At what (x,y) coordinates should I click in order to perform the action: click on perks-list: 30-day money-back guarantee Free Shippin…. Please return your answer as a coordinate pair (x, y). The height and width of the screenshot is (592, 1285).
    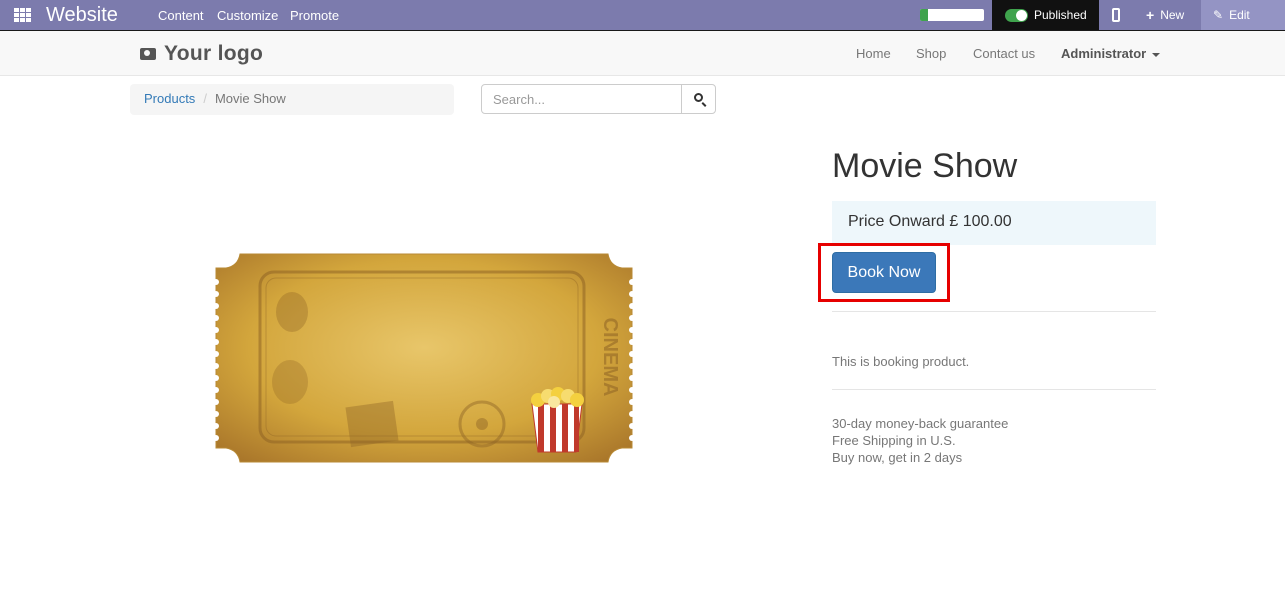
    Looking at the image, I should click on (920, 440).